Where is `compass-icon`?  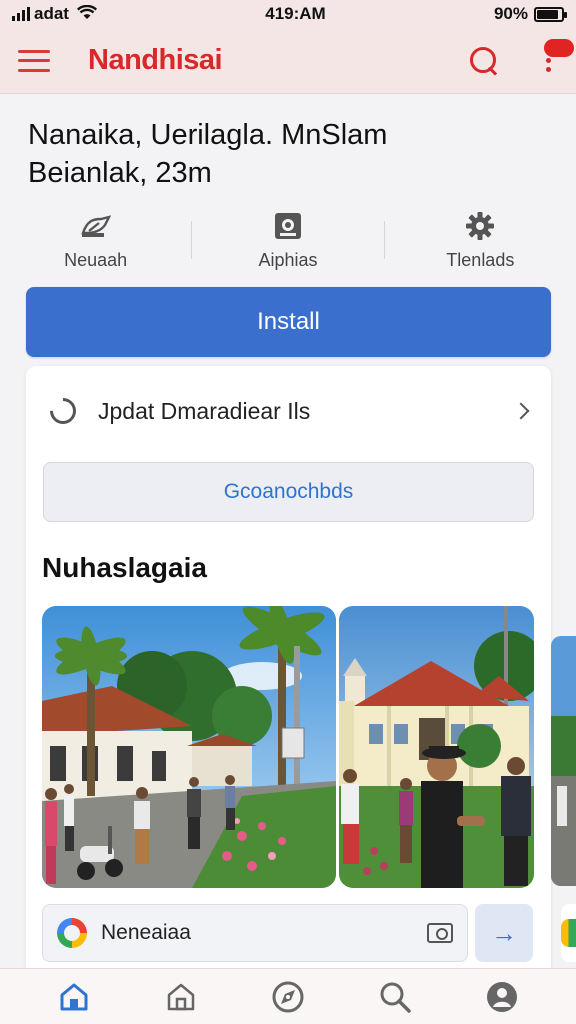
compass-icon is located at coordinates (288, 996).